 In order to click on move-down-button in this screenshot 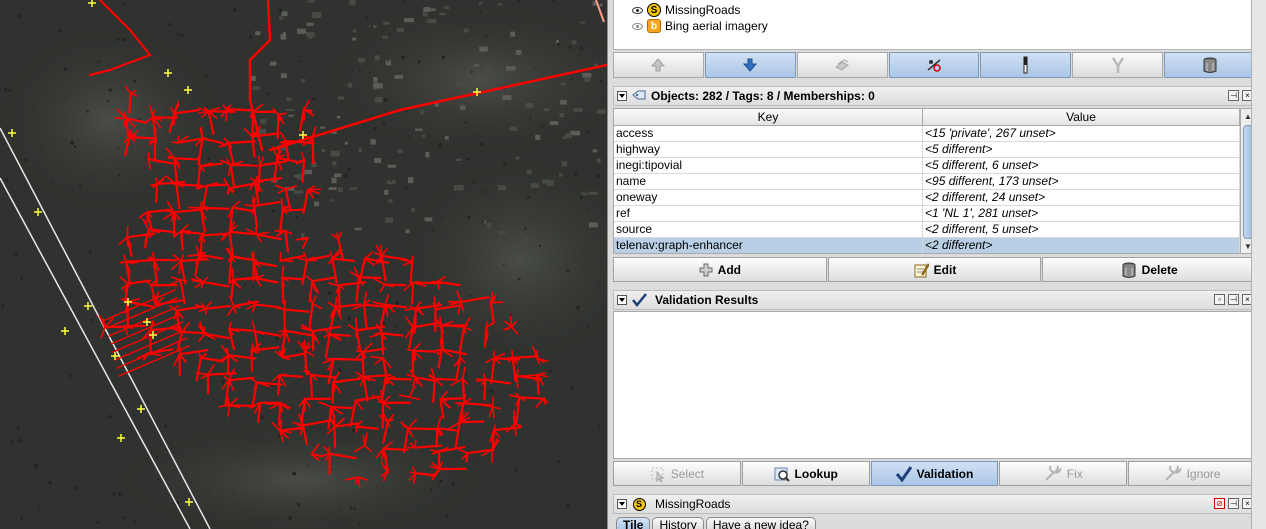, I will do `click(750, 65)`.